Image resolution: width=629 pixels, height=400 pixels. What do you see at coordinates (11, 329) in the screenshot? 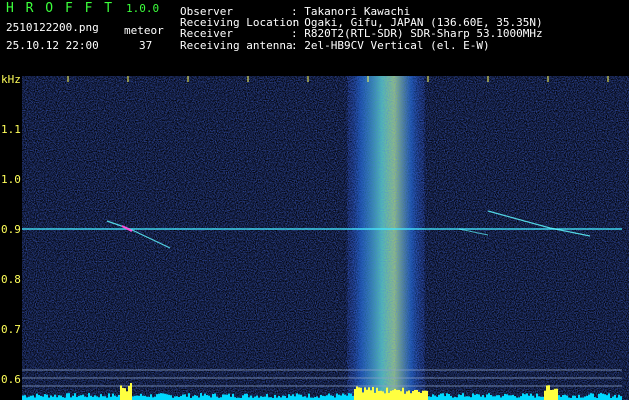
I see `y-tick-label: 0.7` at bounding box center [11, 329].